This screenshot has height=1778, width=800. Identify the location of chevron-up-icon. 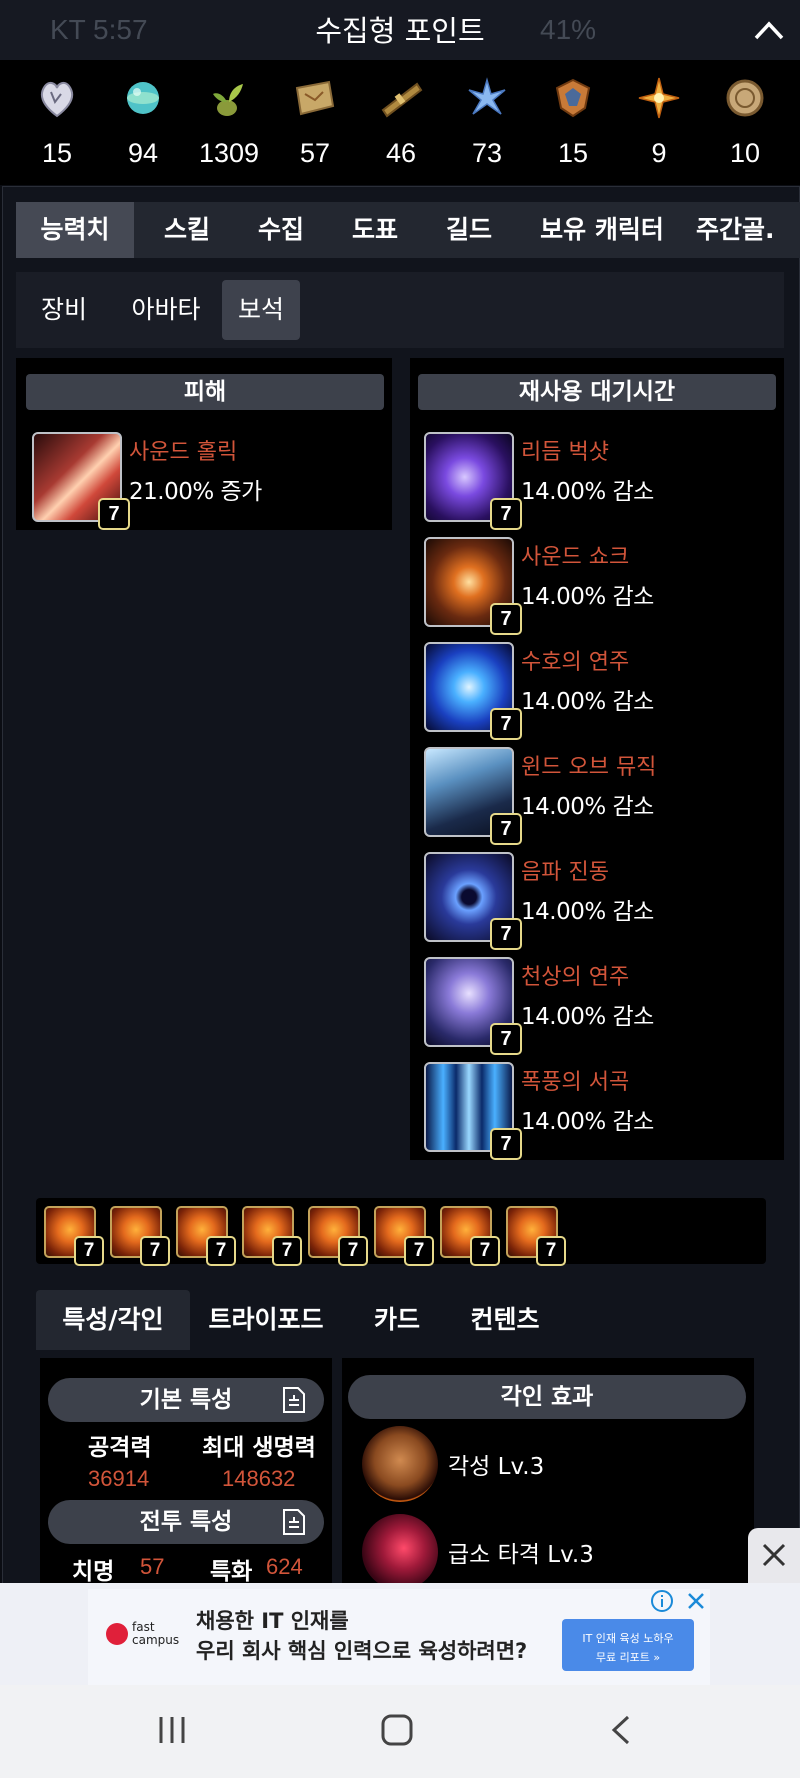
(769, 29).